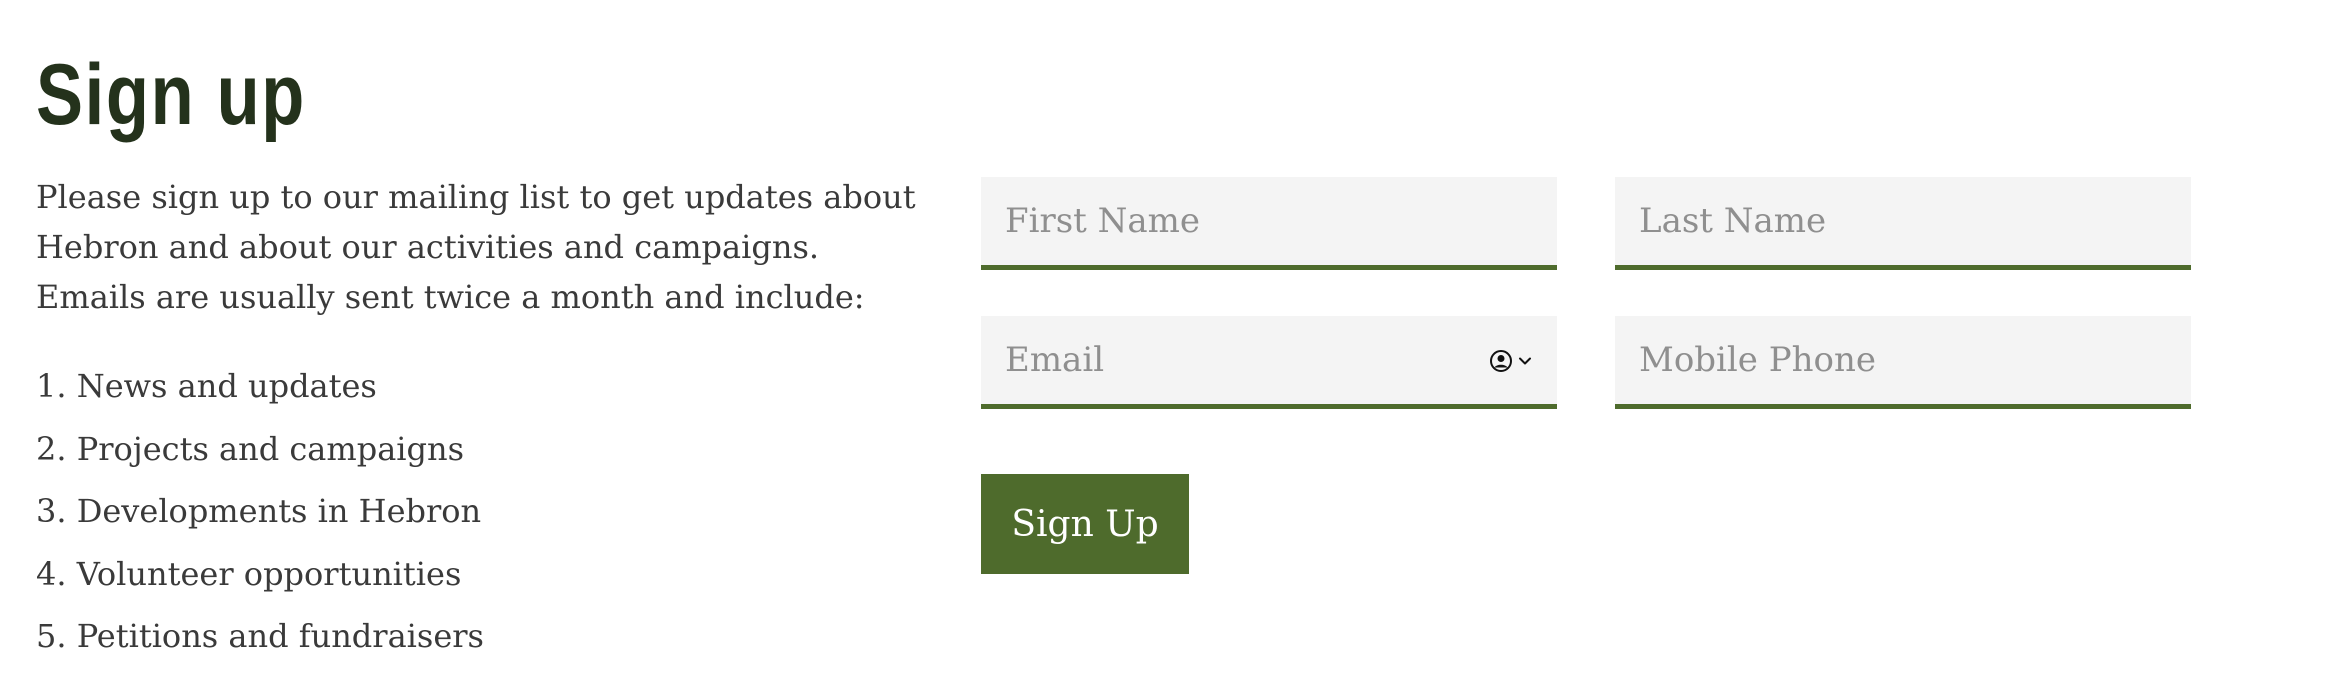  I want to click on mobile-phone-field-wrapper, so click(1903, 362).